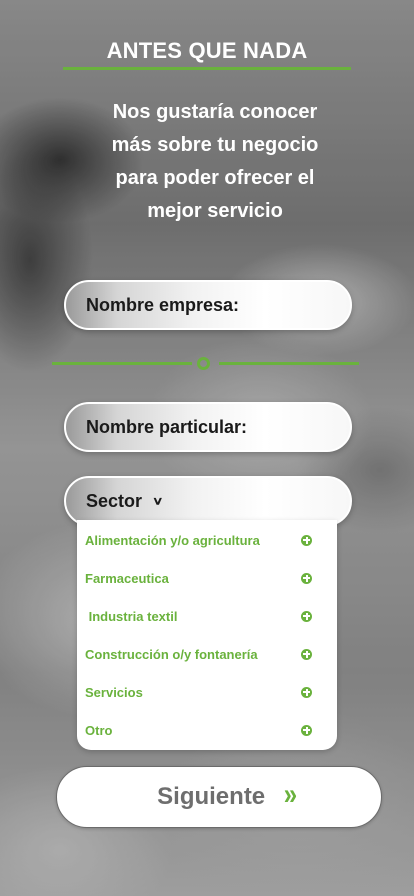  Describe the element at coordinates (122, 363) in the screenshot. I see `divider-line-left` at that location.